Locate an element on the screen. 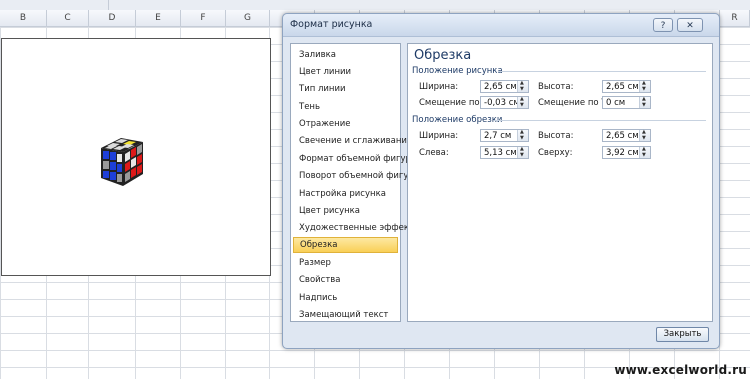 This screenshot has width=750, height=379. nav-item-shadow: Тень is located at coordinates (345, 107).